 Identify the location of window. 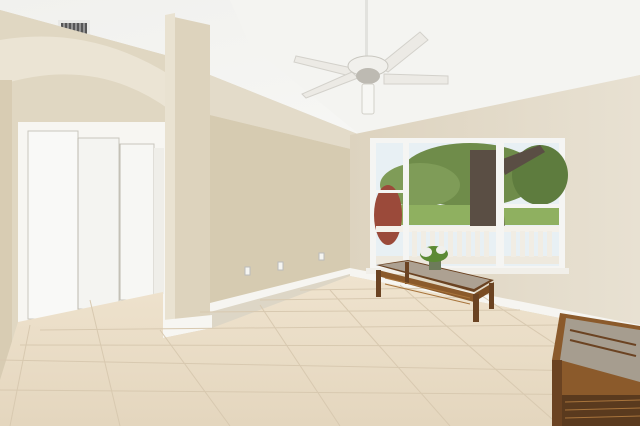
(467, 206).